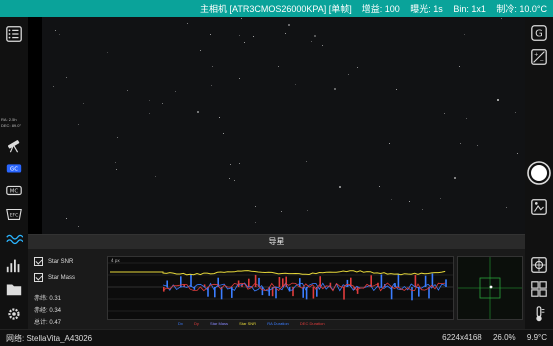 This screenshot has height=346, width=553. Describe the element at coordinates (61, 261) in the screenshot. I see `star-snr-label: Star SNR` at that location.